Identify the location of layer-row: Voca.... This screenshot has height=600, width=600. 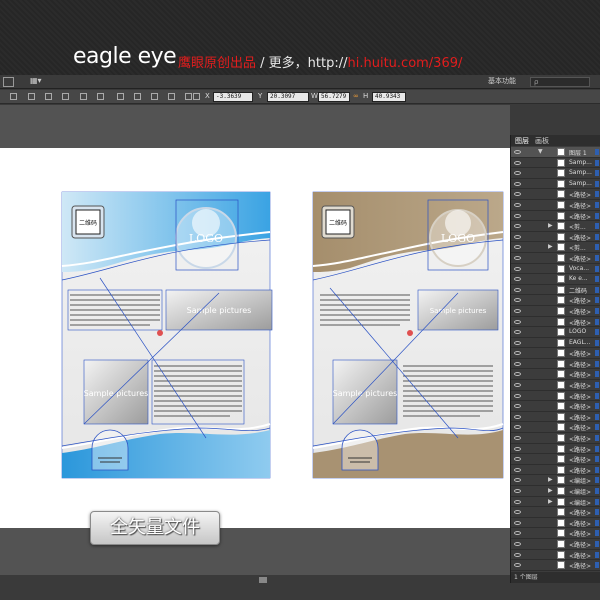
(555, 269).